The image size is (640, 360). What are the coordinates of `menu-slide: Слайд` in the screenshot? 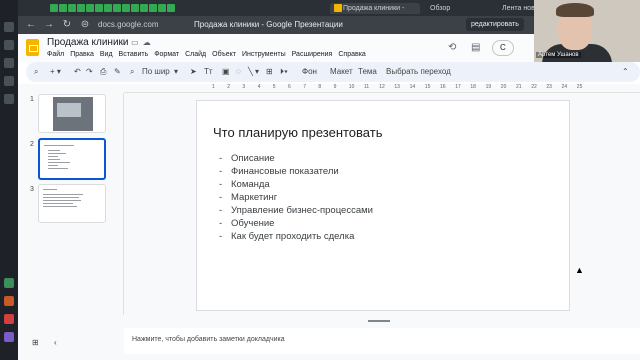 It's located at (195, 54).